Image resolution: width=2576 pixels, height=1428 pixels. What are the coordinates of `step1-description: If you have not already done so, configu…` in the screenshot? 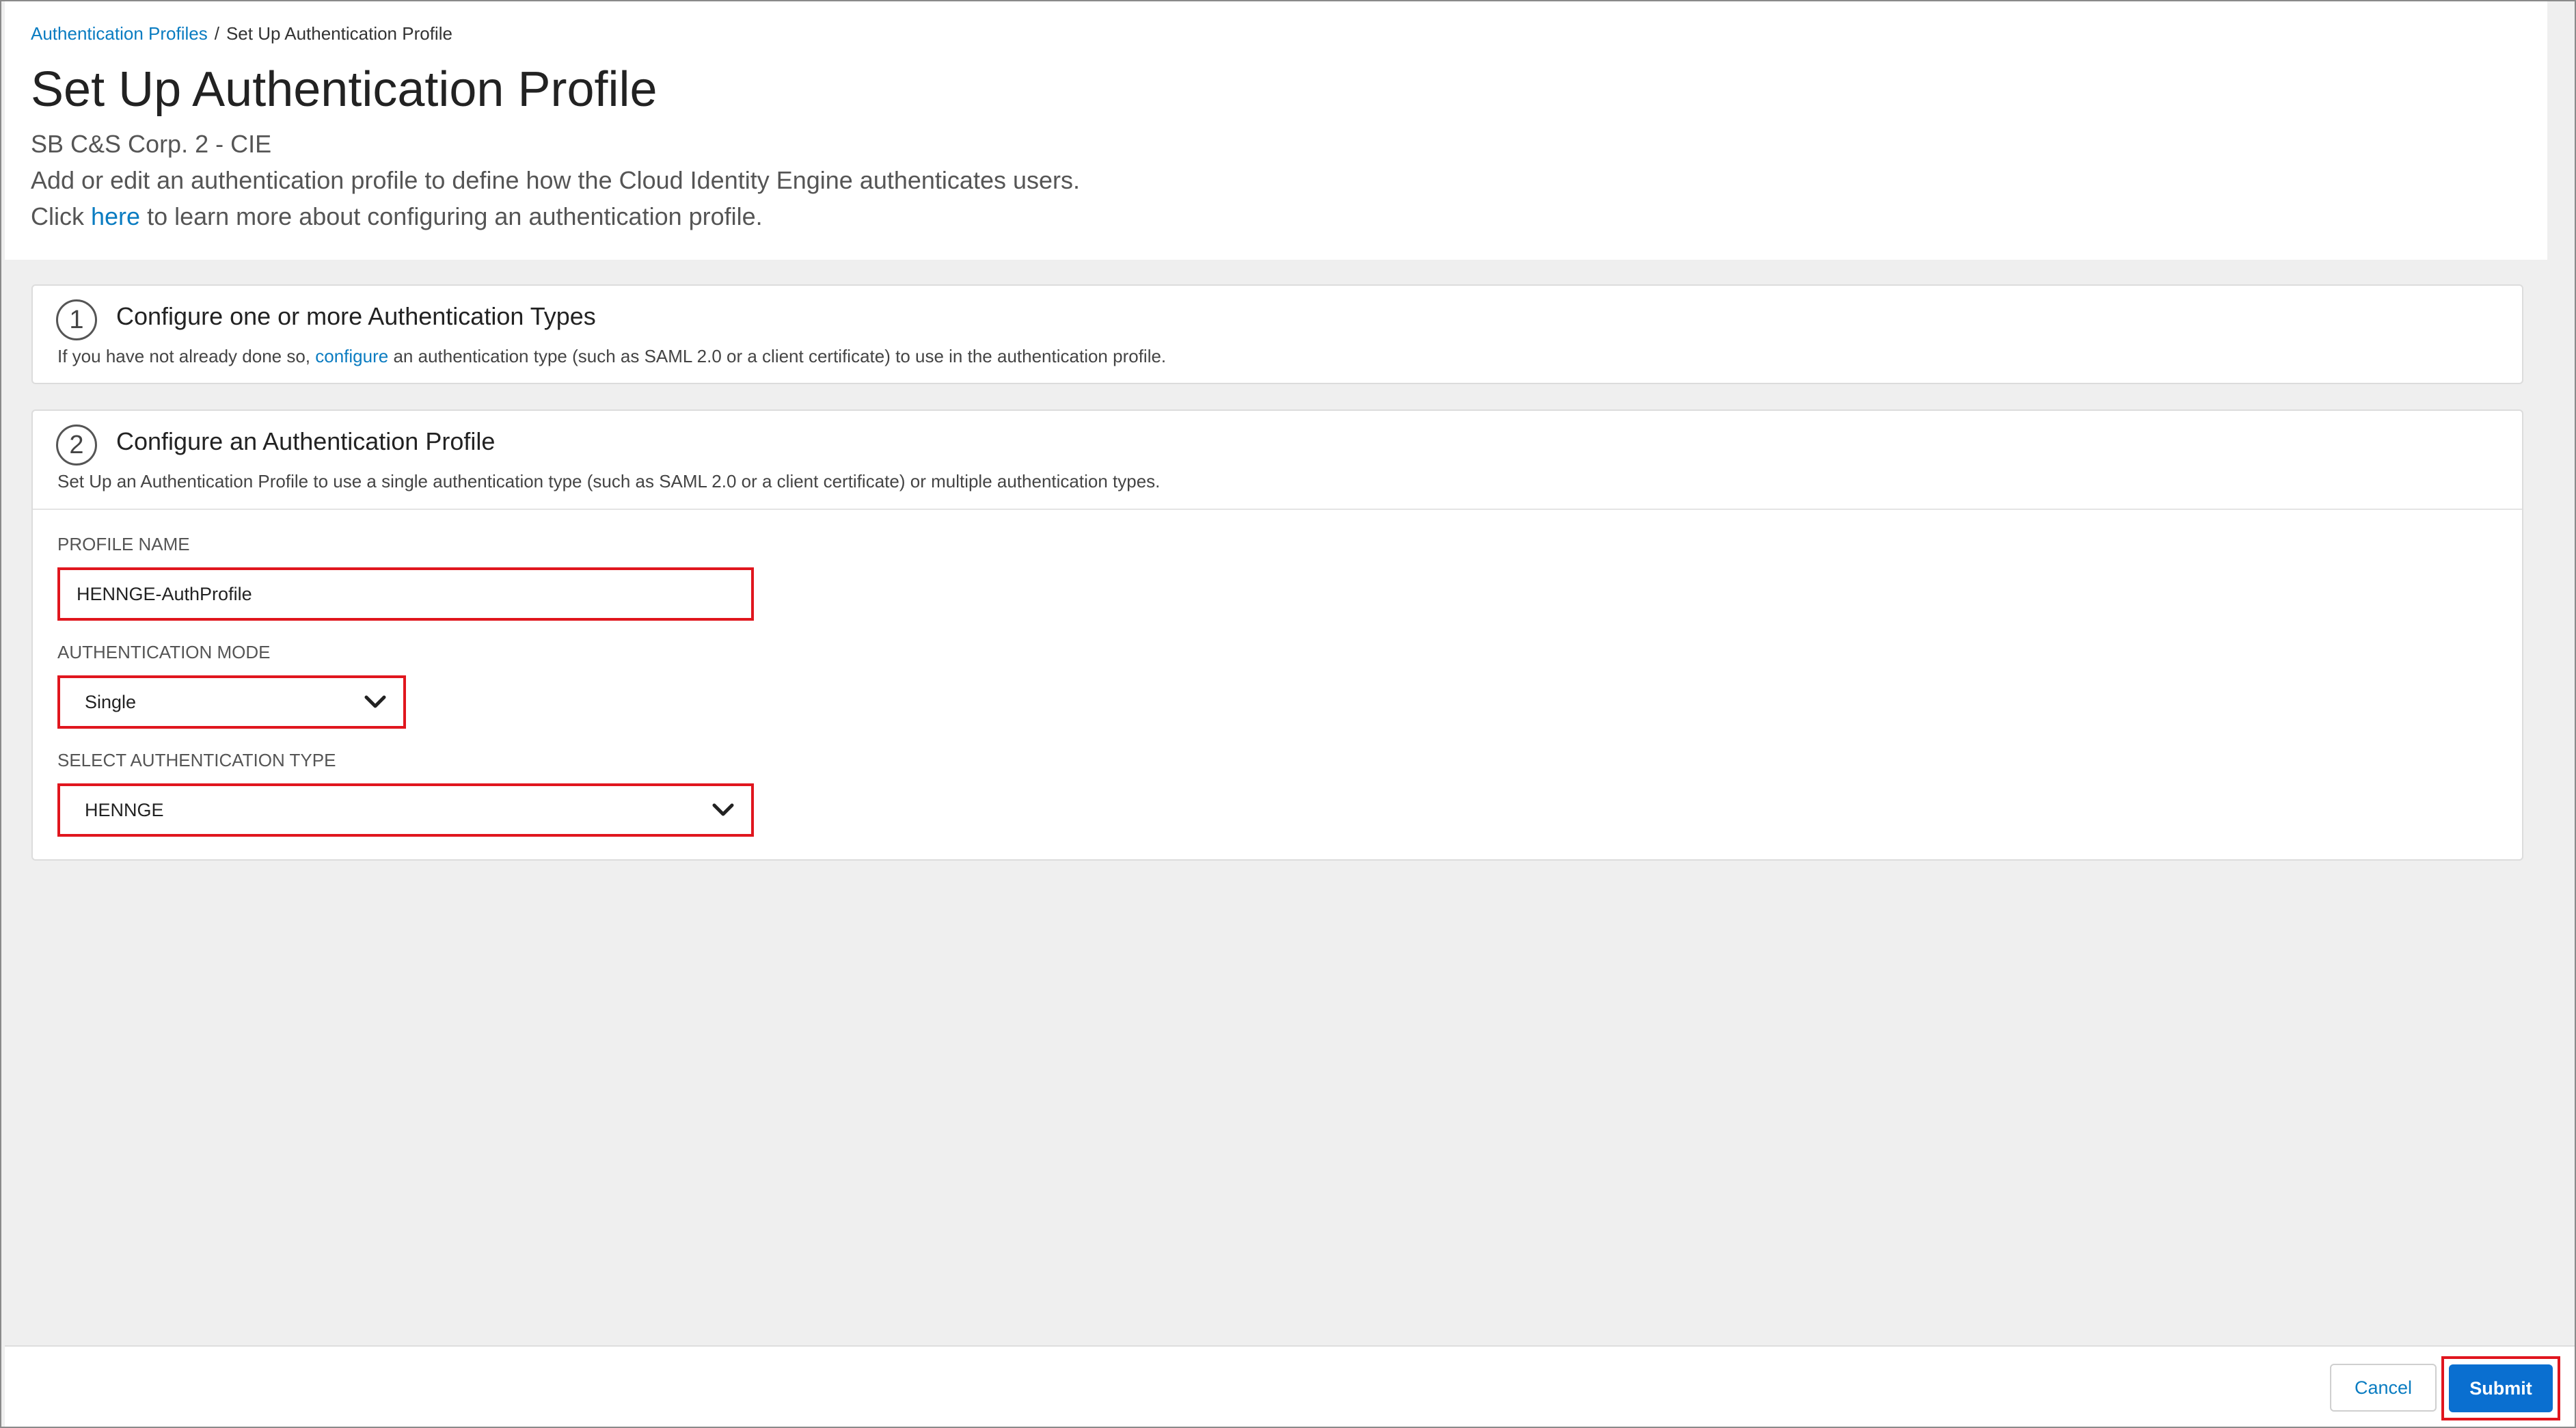 It's located at (612, 356).